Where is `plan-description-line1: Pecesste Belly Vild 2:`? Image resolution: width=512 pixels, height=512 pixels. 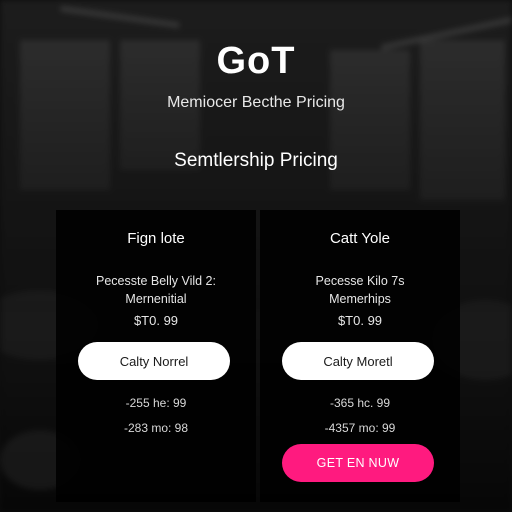
plan-description-line1: Pecesste Belly Vild 2: is located at coordinates (156, 281).